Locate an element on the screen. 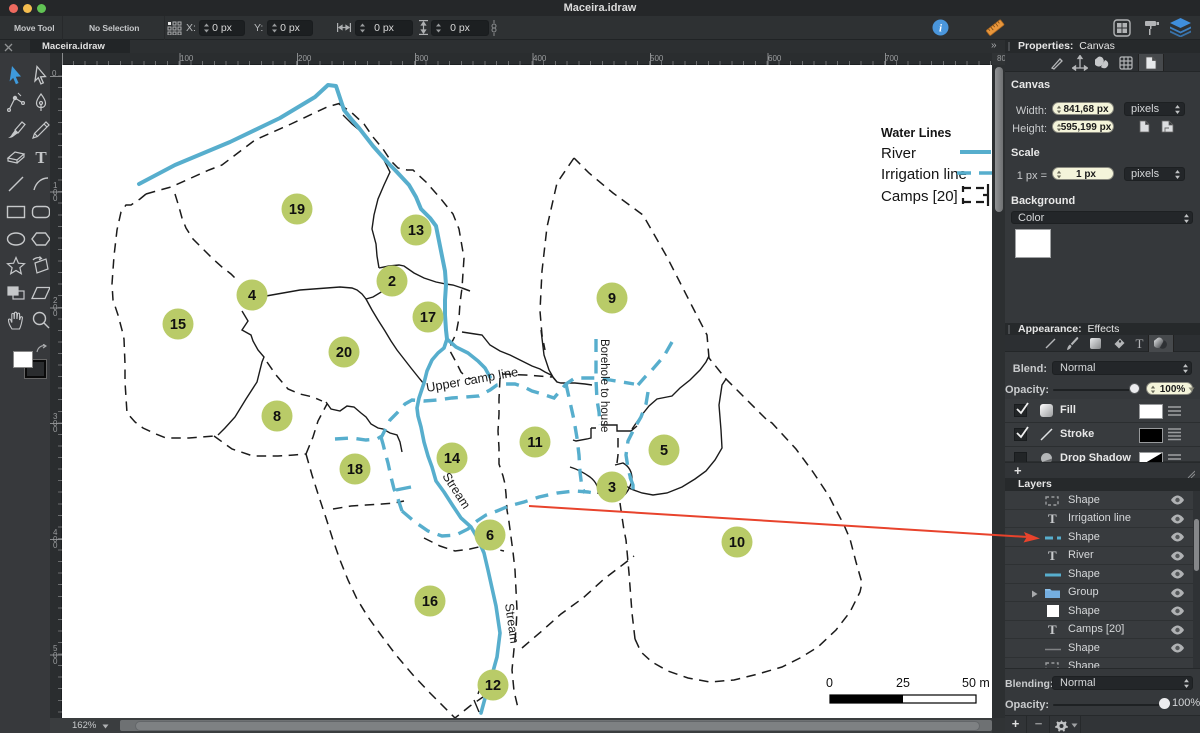 Image resolution: width=1200 pixels, height=733 pixels. svg-text: 3 is located at coordinates (612, 488).